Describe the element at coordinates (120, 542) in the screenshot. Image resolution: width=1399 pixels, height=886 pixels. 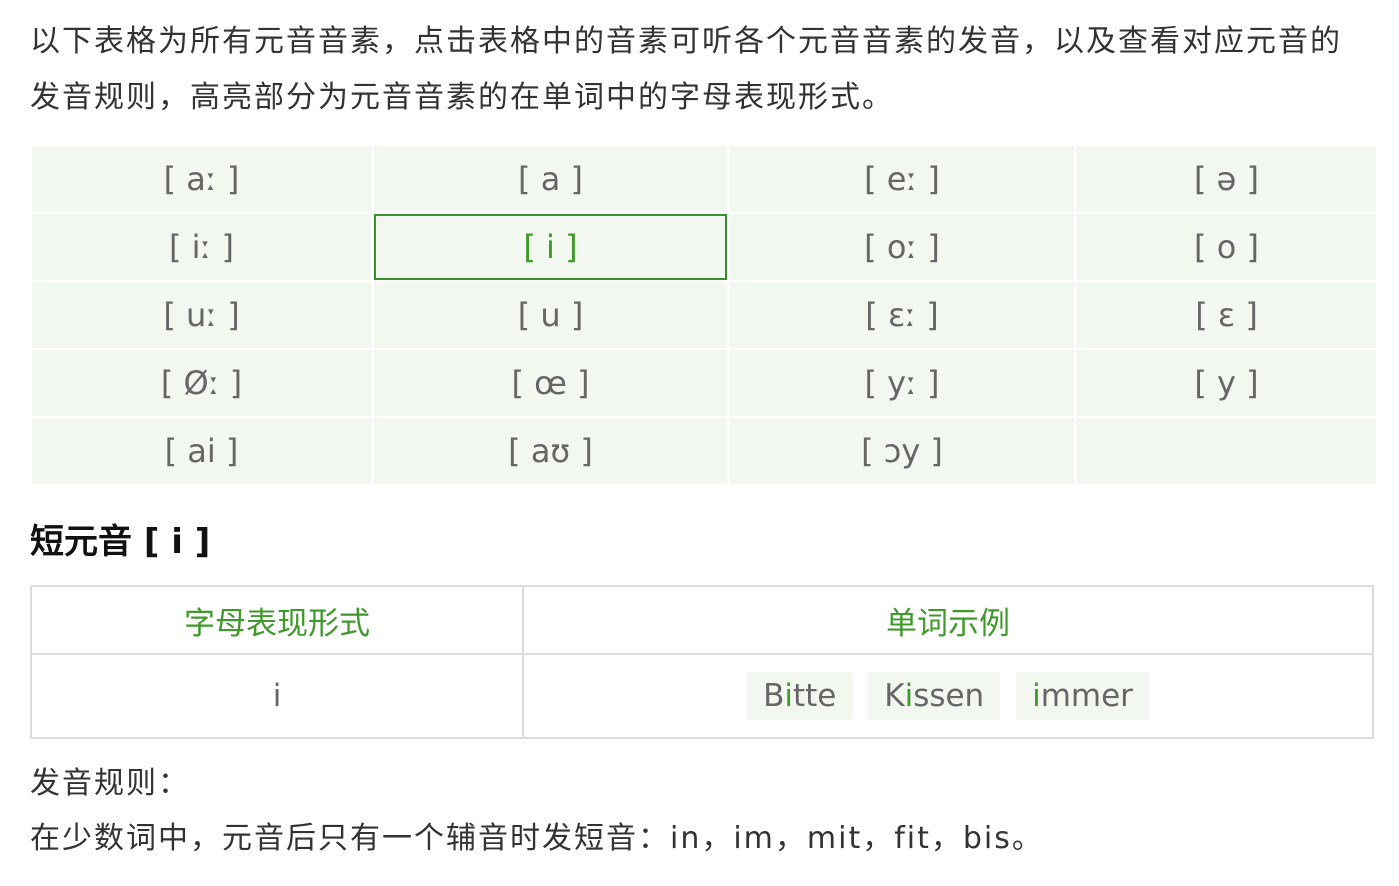
I see `section-title: 短元音 [ i ]` at that location.